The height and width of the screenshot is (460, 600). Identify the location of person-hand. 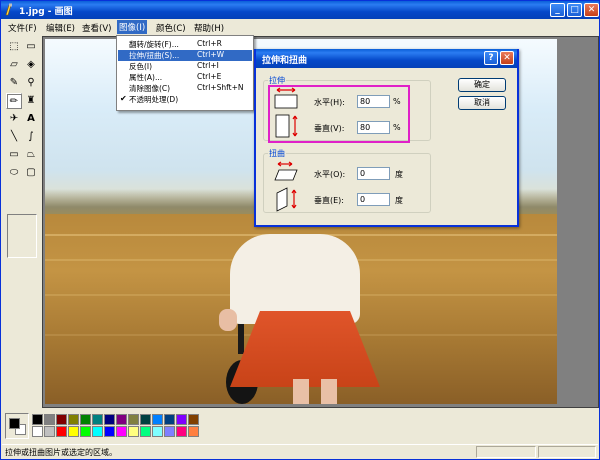
(228, 320).